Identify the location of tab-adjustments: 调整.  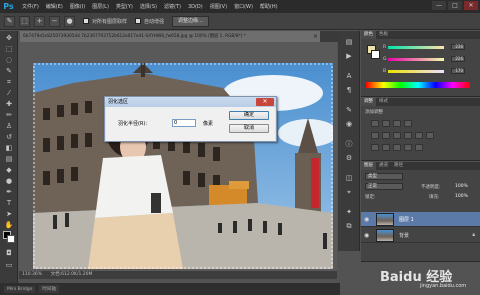
(368, 102).